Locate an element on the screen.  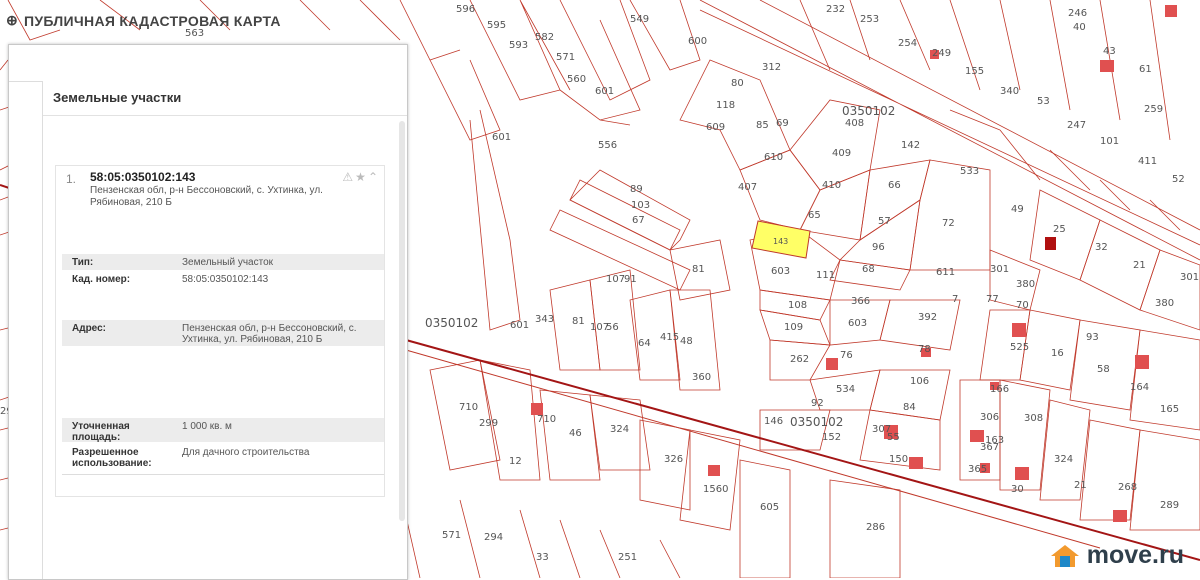
warning-icon: ⚠ is located at coordinates (348, 177).